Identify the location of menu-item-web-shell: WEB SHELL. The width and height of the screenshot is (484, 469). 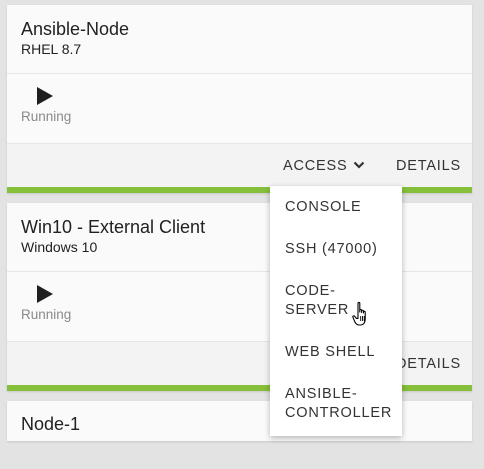
(341, 352).